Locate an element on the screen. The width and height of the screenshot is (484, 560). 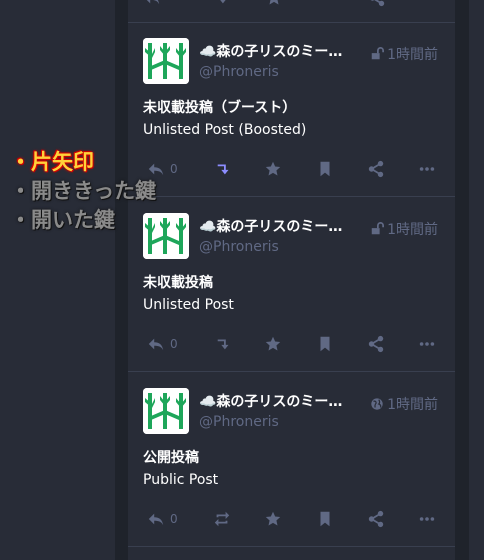
retweet-icon is located at coordinates (222, 519).